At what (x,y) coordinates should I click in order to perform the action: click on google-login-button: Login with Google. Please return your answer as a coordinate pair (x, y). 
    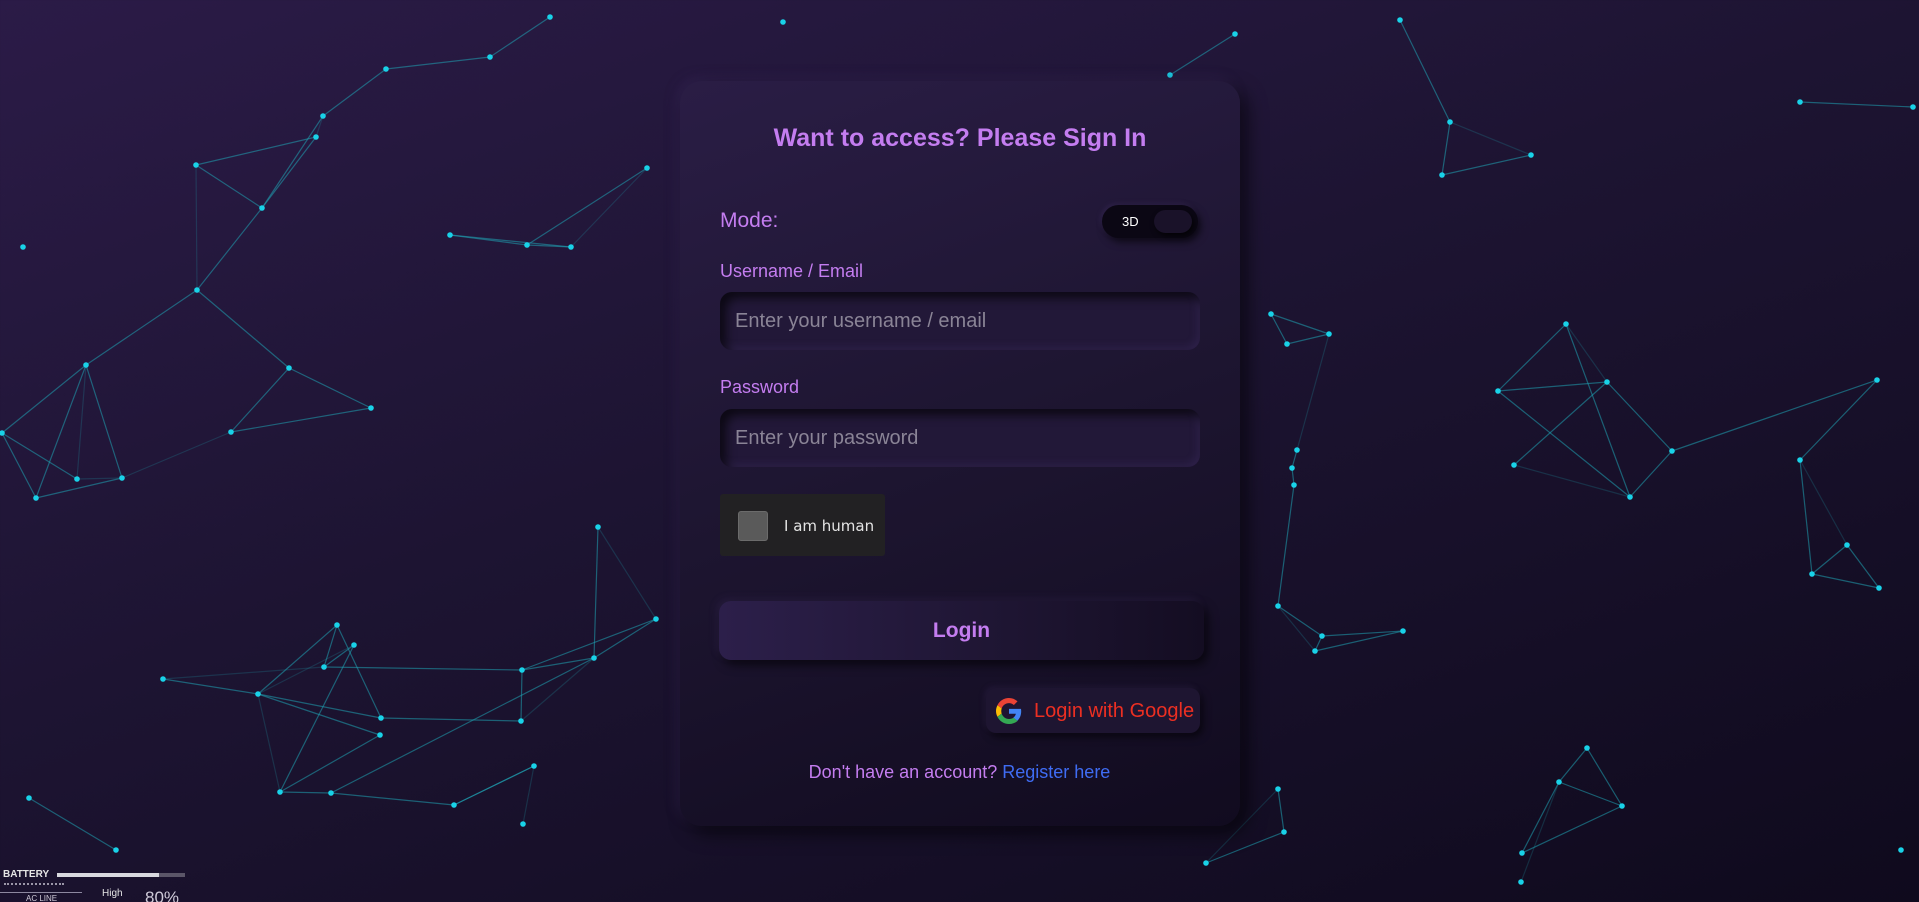
    Looking at the image, I should click on (1093, 710).